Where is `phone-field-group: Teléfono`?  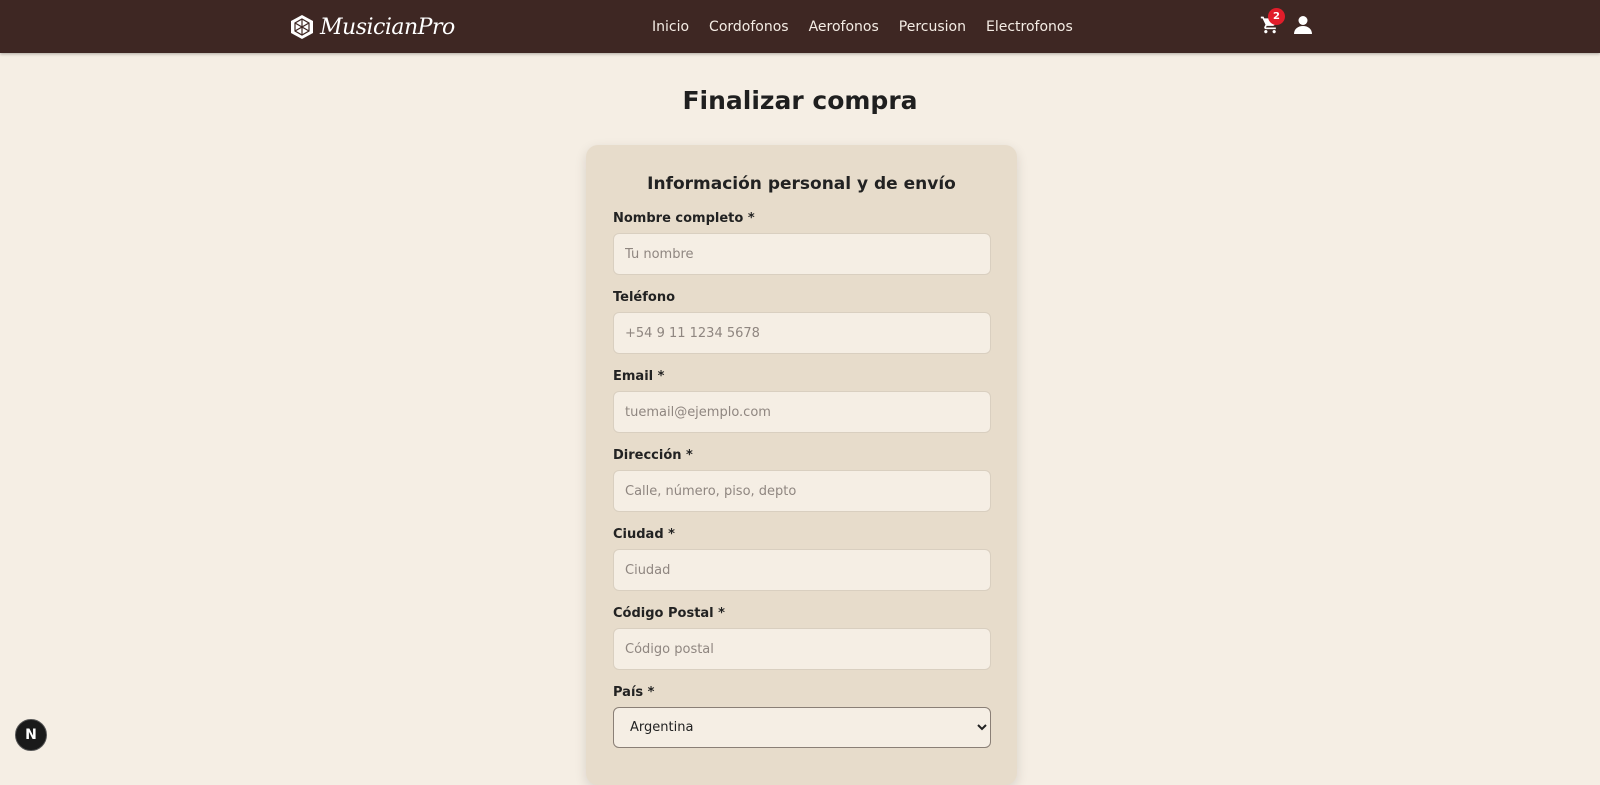
phone-field-group: Teléfono is located at coordinates (802, 322).